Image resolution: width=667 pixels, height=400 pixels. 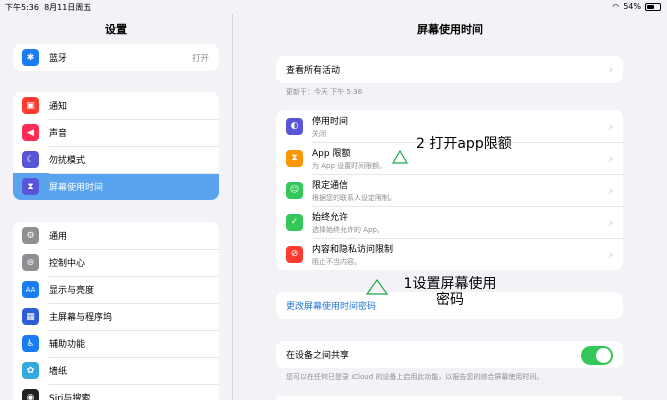 I want to click on battery-icon, so click(x=653, y=6).